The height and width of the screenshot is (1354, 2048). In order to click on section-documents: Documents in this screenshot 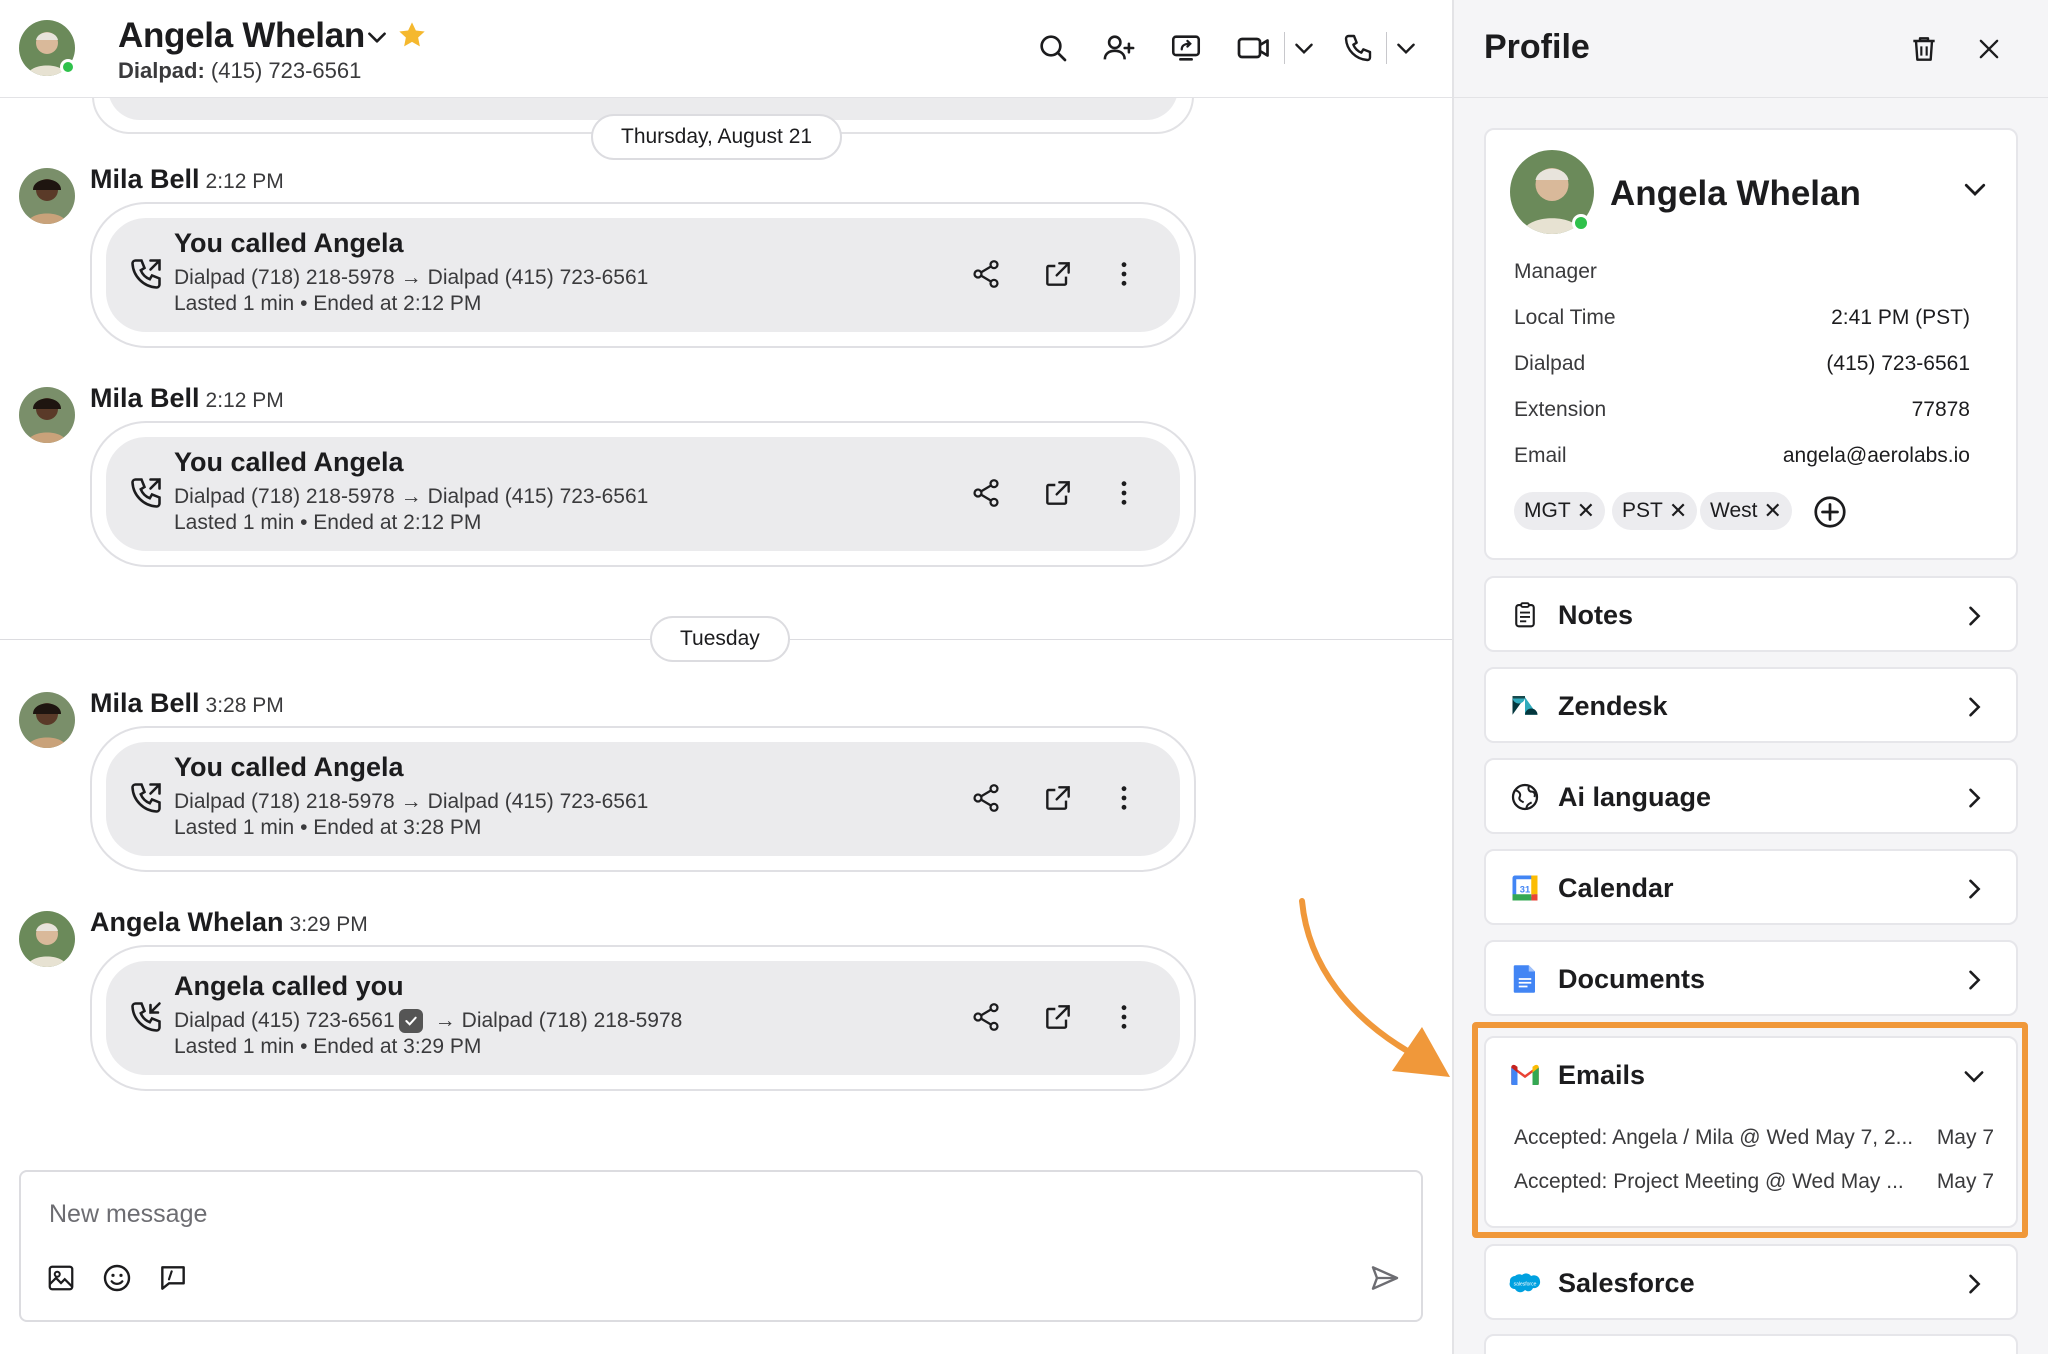, I will do `click(1751, 978)`.